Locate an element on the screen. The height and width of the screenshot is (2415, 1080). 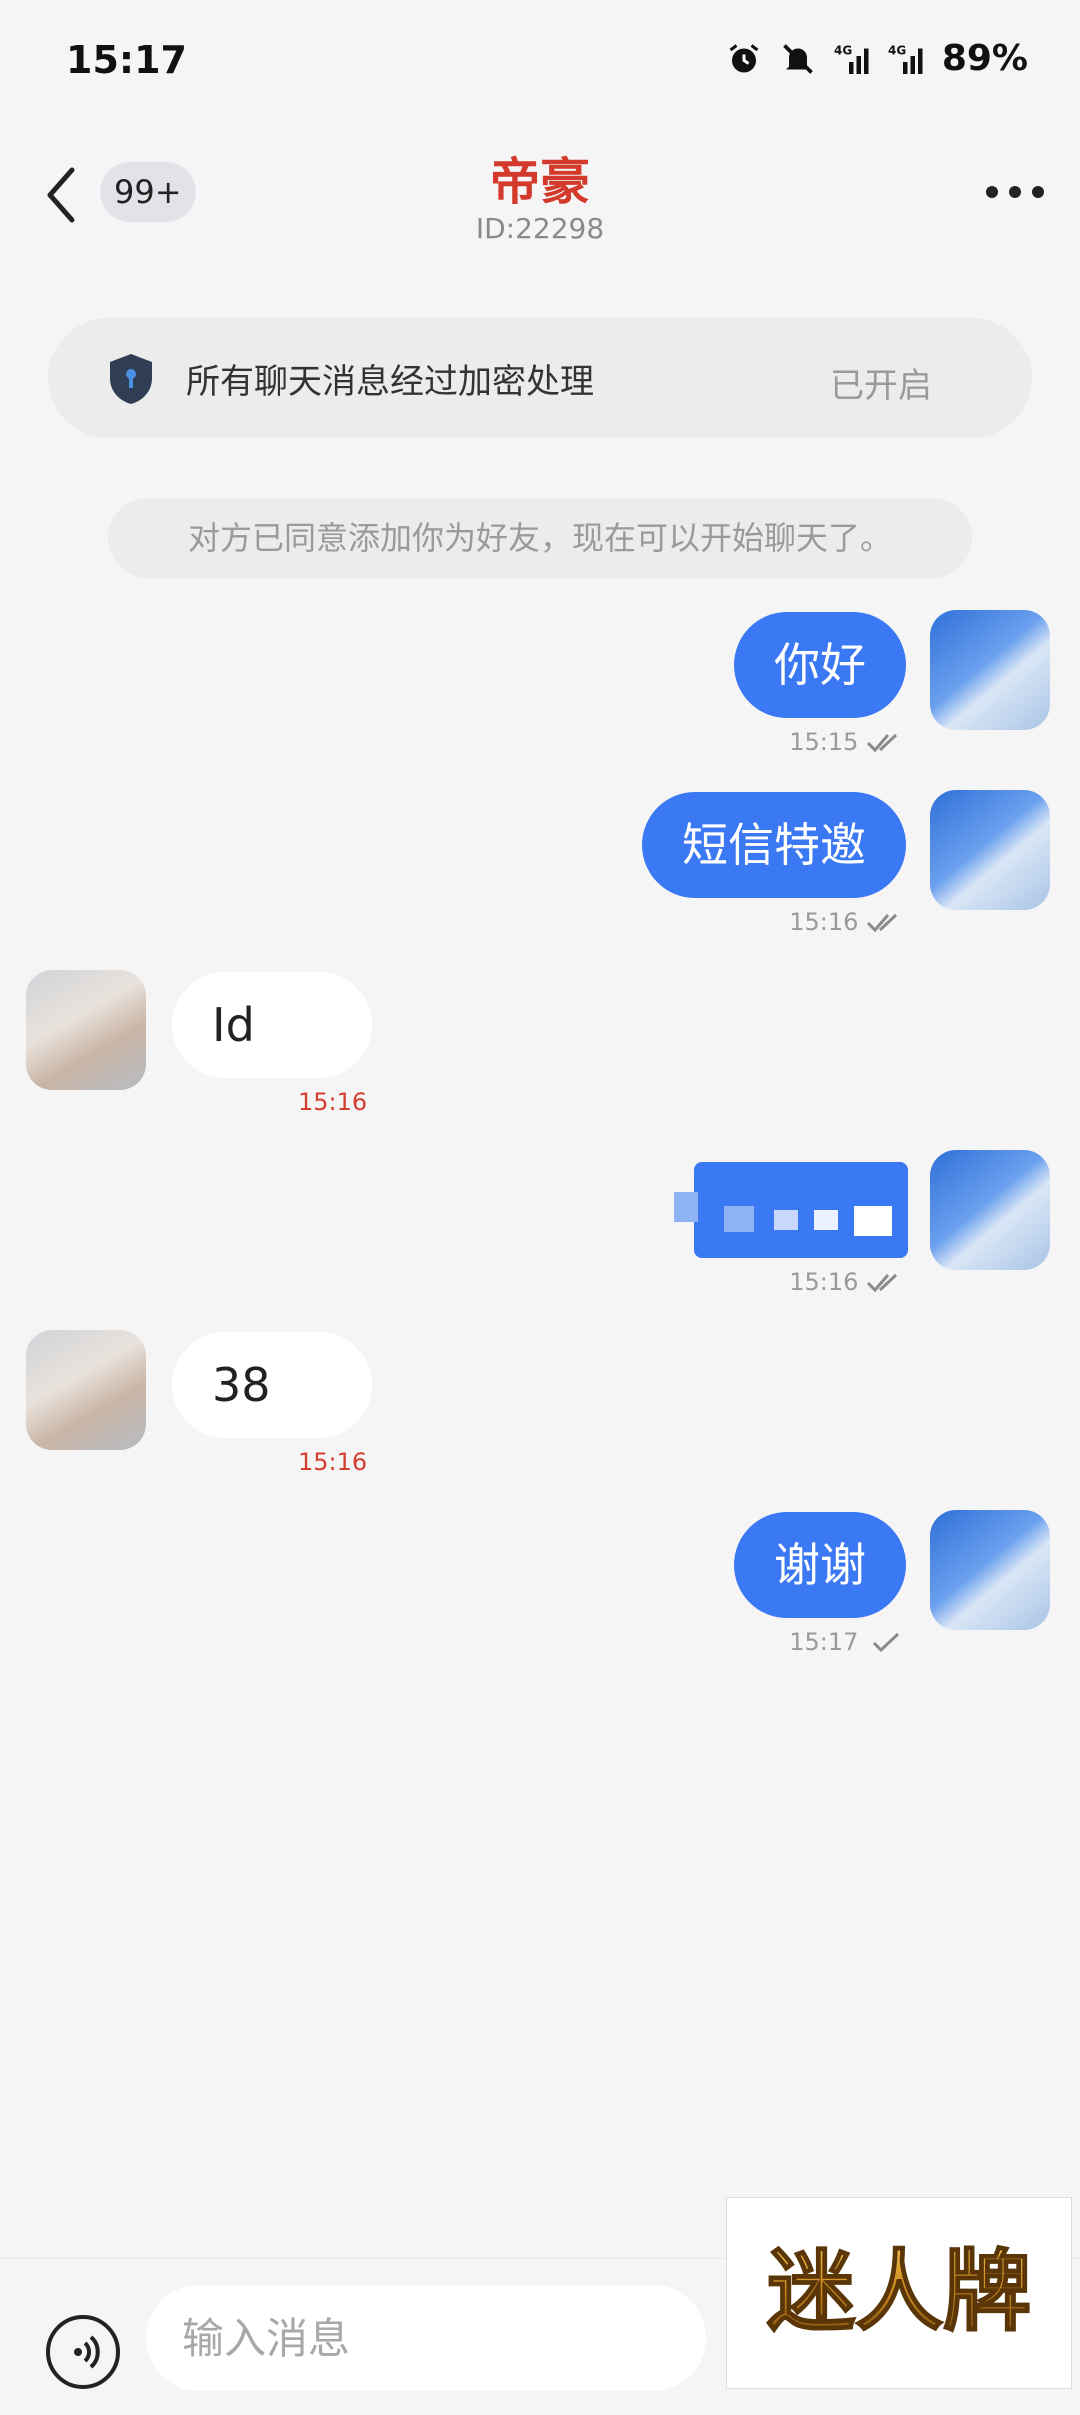
message-bubble: 你好 is located at coordinates (820, 665).